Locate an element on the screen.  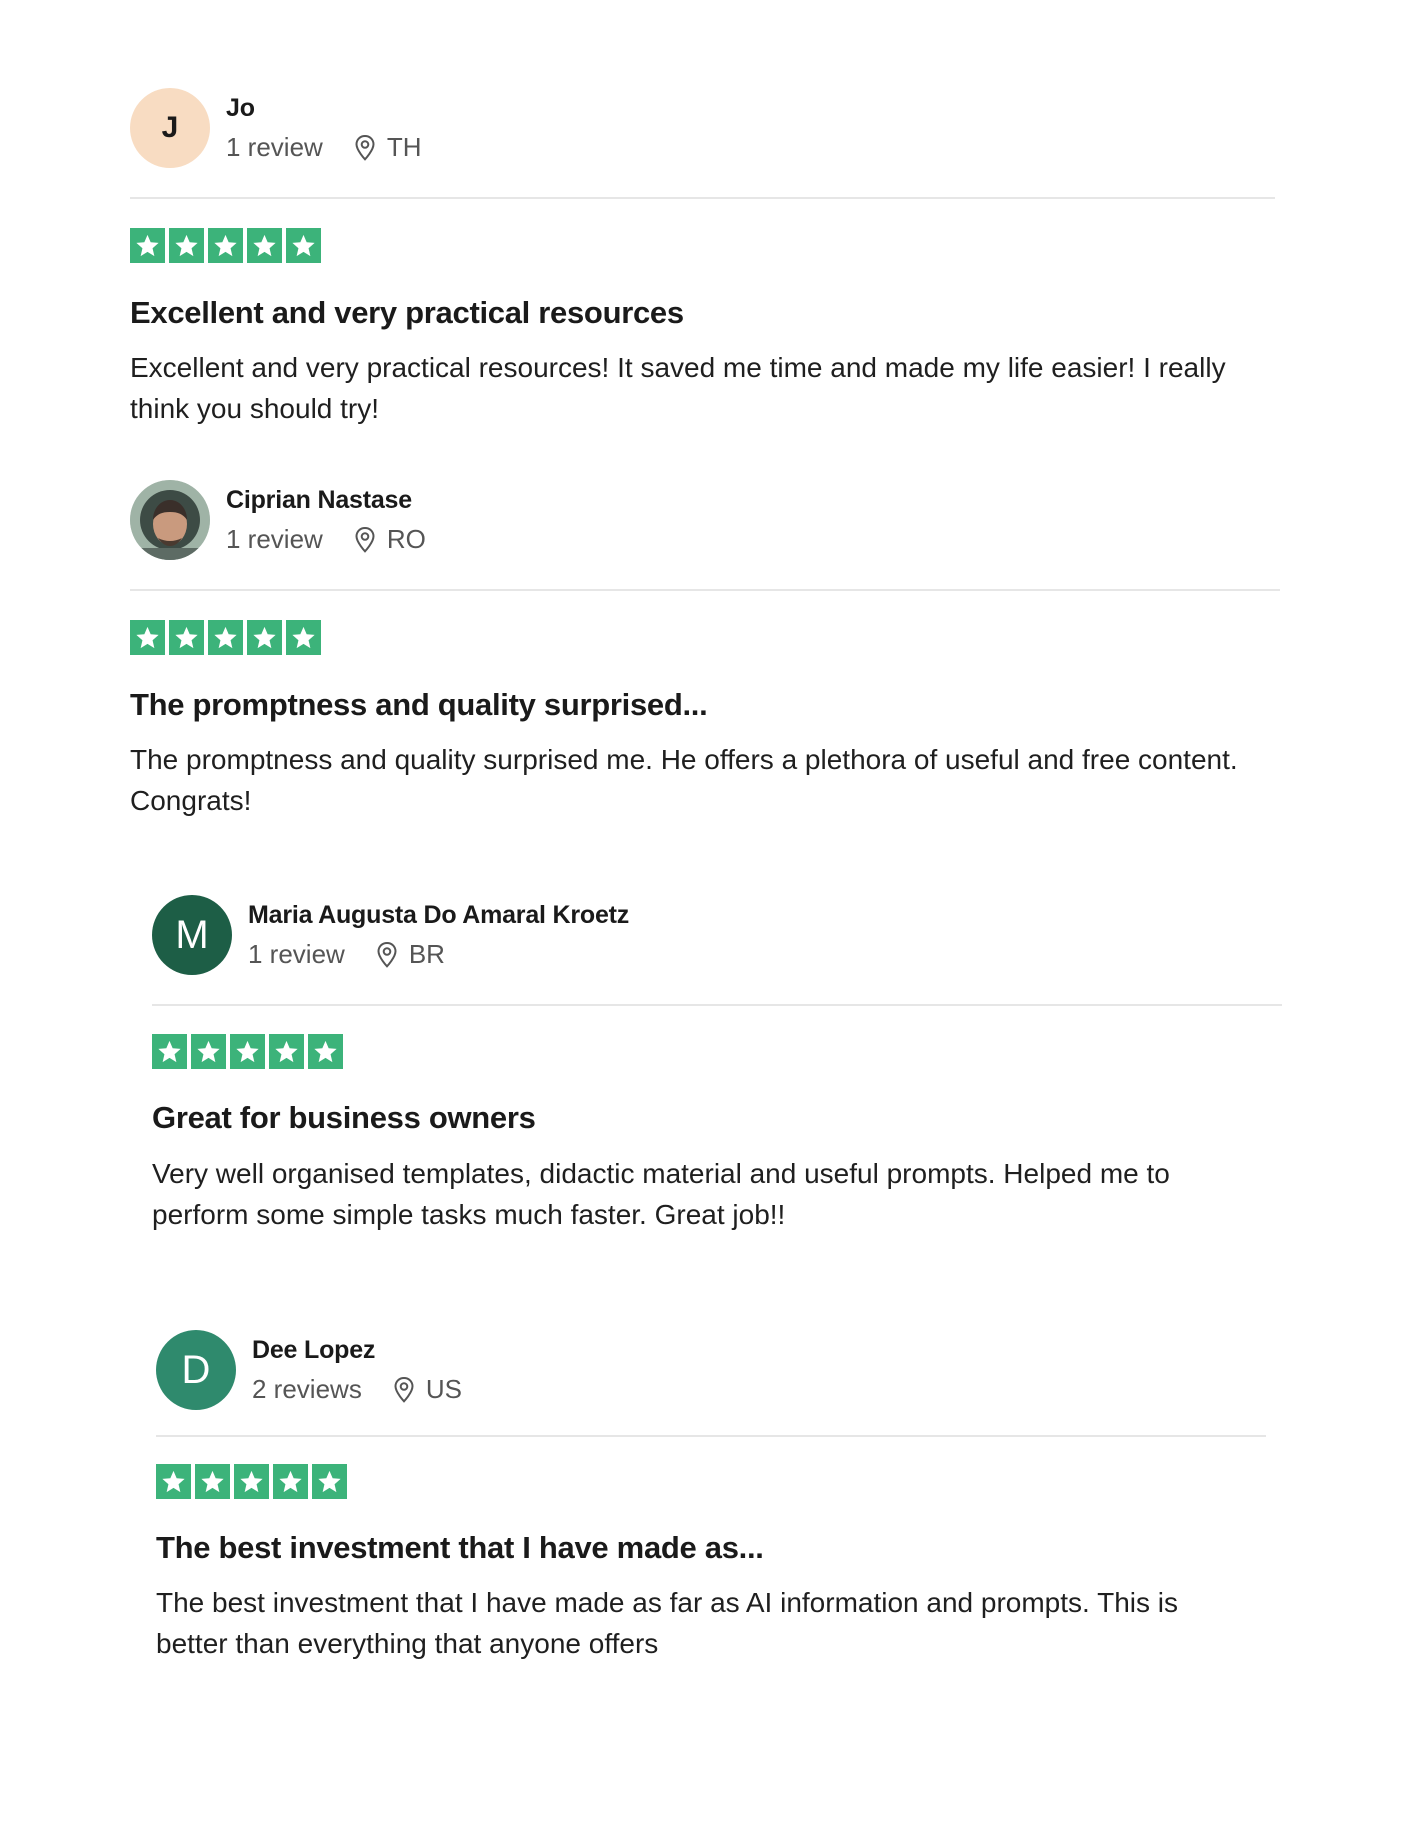
review-title: Excellent and very practical resources is located at coordinates (407, 313).